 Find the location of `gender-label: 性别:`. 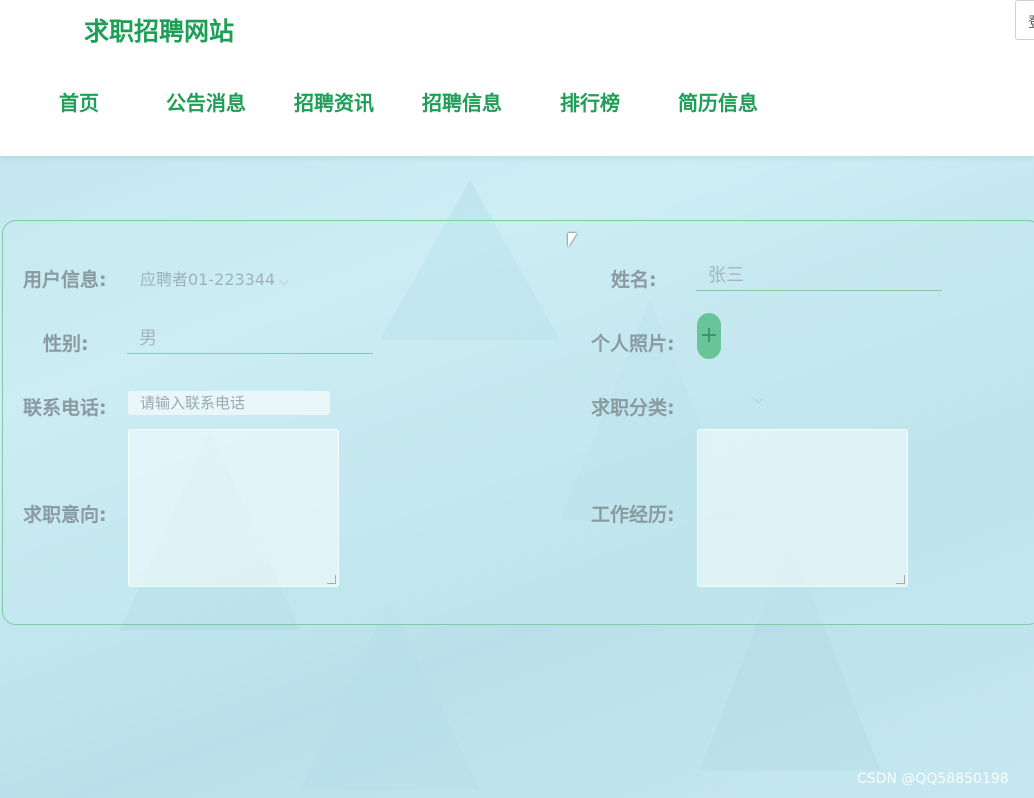

gender-label: 性别: is located at coordinates (66, 344).